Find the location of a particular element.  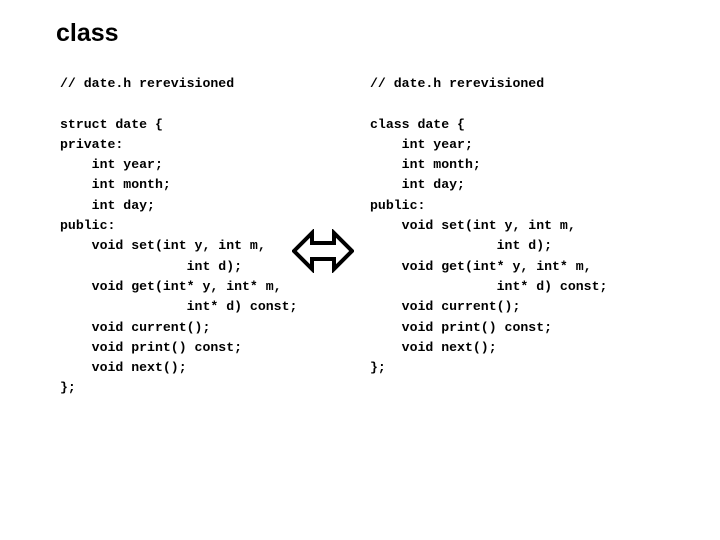

left-code-line: void next(); is located at coordinates (123, 368).